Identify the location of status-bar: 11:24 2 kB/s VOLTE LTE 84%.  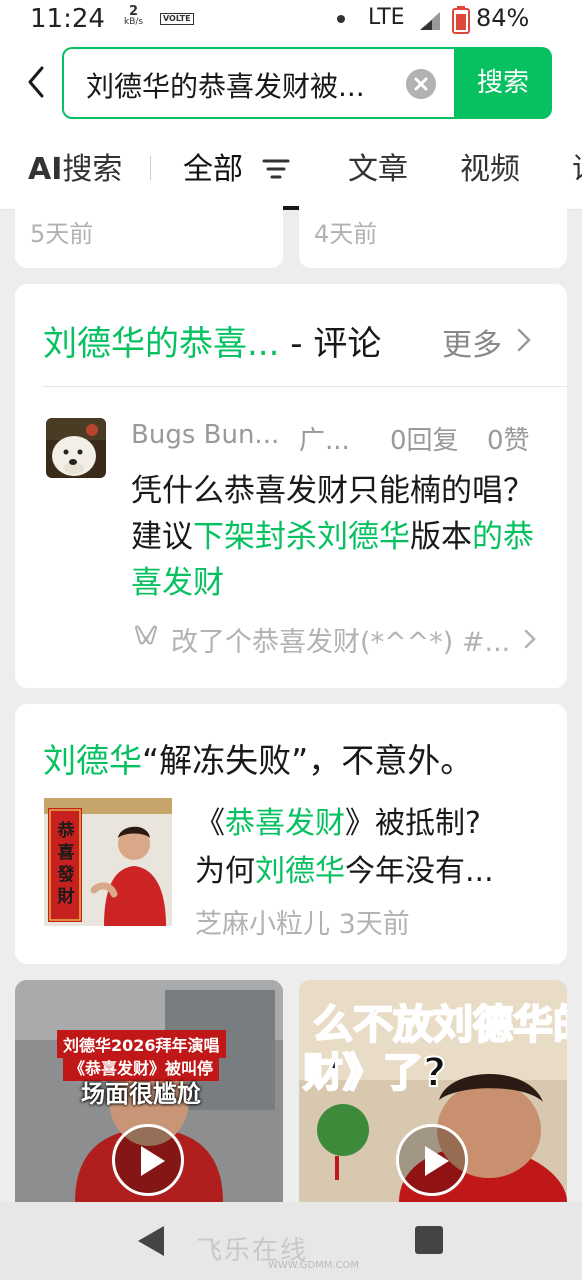
(291, 20).